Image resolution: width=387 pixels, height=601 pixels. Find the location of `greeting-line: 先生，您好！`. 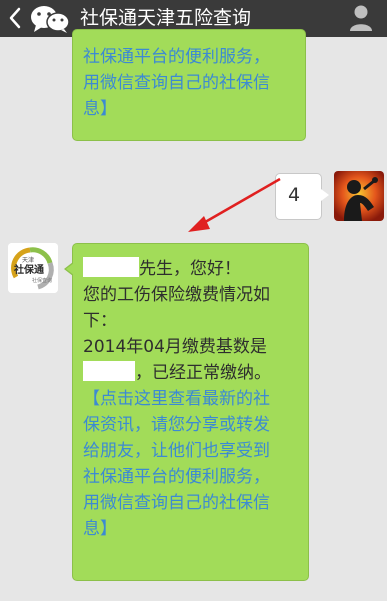

greeting-line: 先生，您好！ is located at coordinates (191, 269).